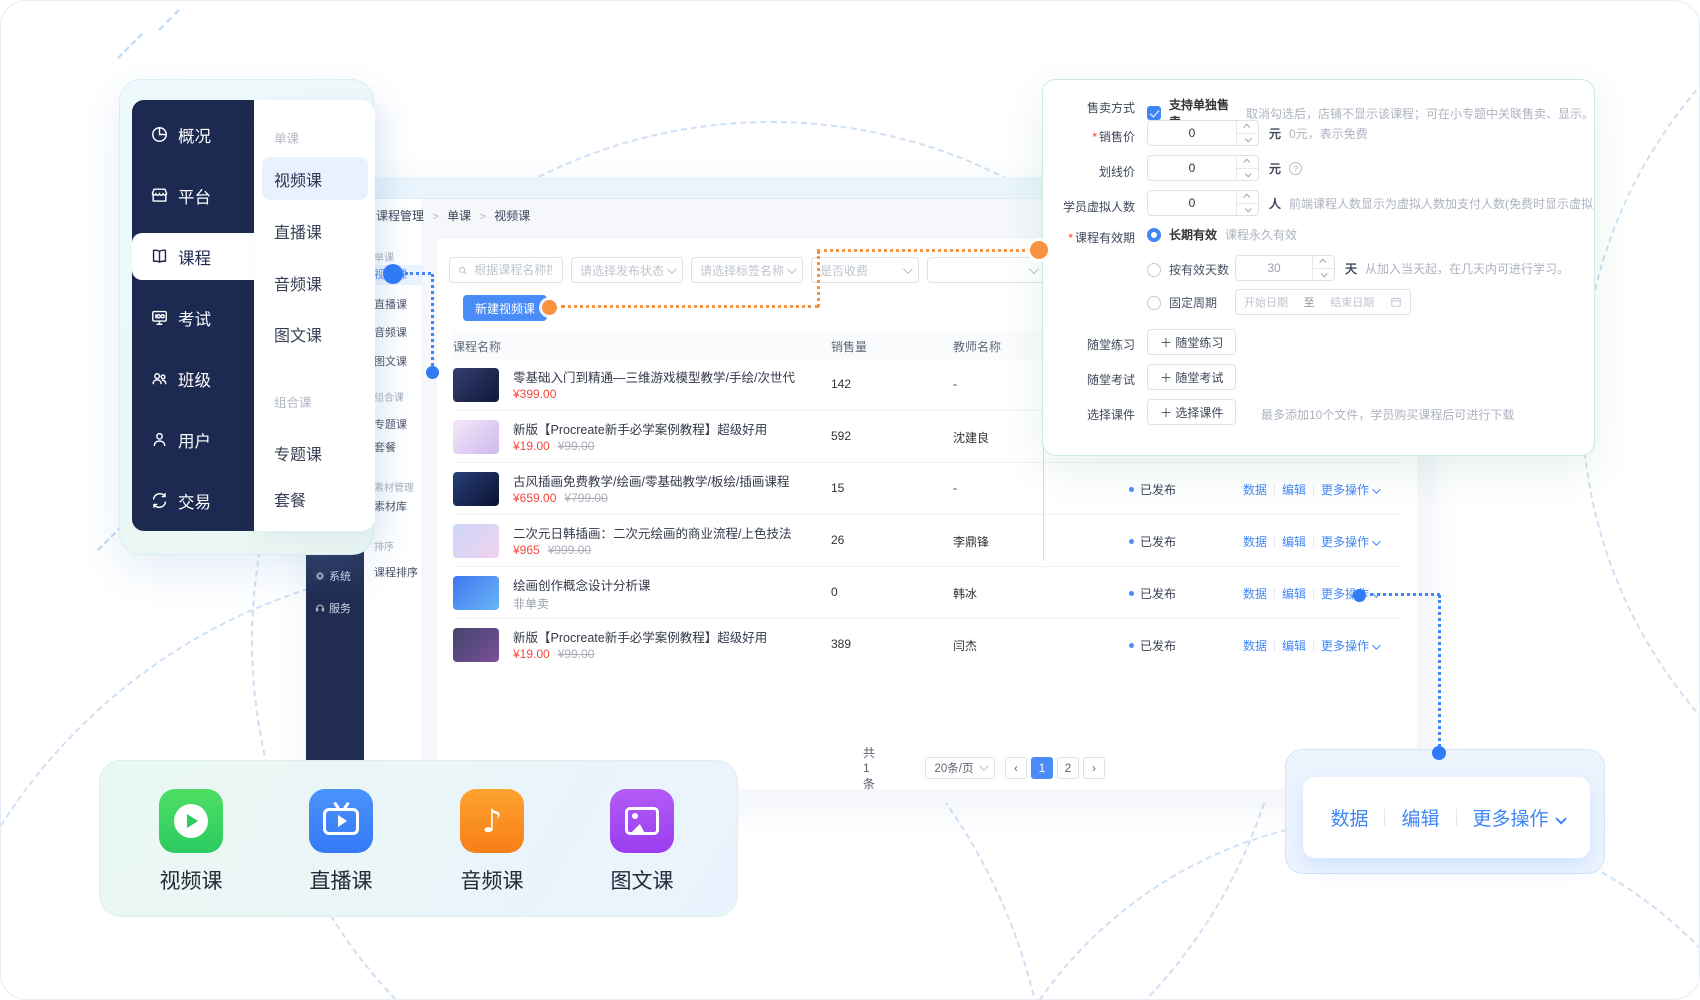 This screenshot has width=1700, height=1000. What do you see at coordinates (1152, 489) in the screenshot?
I see `status-badge: 已发布` at bounding box center [1152, 489].